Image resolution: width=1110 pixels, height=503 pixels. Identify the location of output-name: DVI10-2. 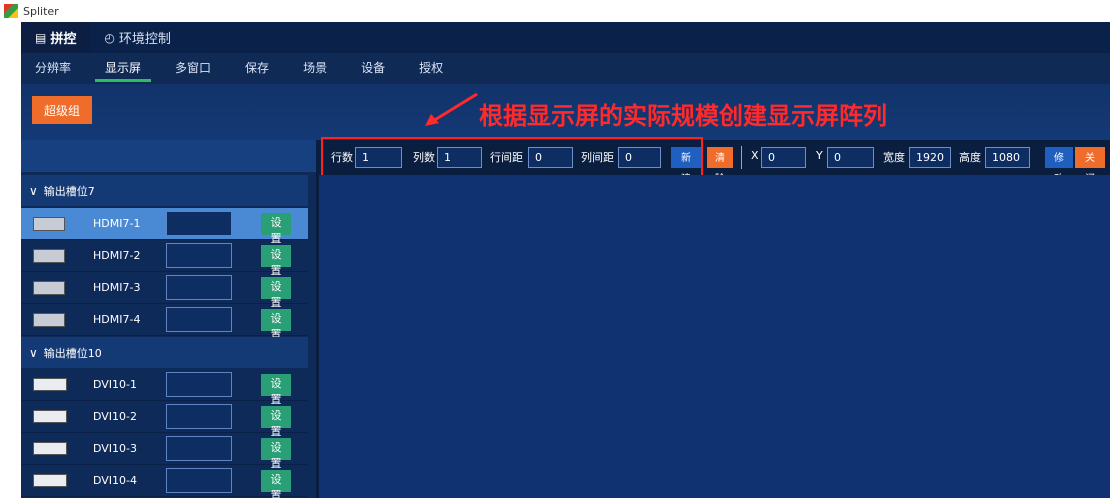
(115, 416).